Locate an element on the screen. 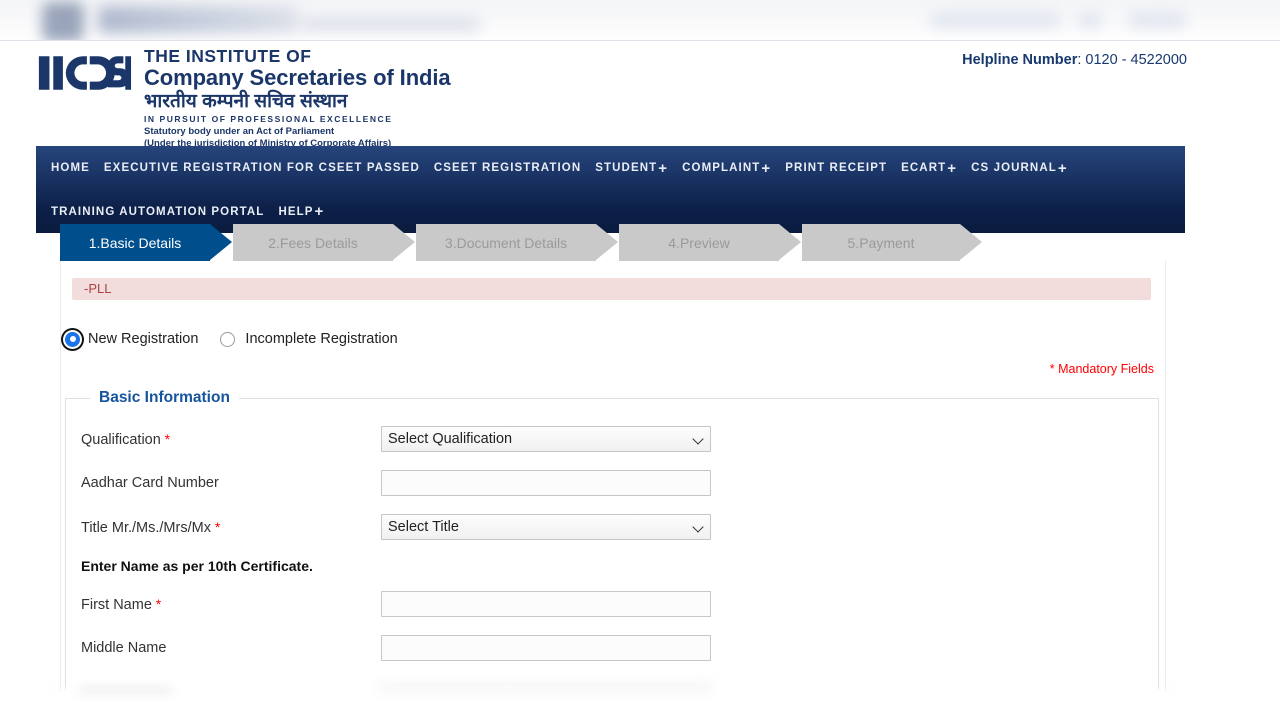 Image resolution: width=1280 pixels, height=719 pixels. wizard-step-1: 1.Basic Details is located at coordinates (146, 242).